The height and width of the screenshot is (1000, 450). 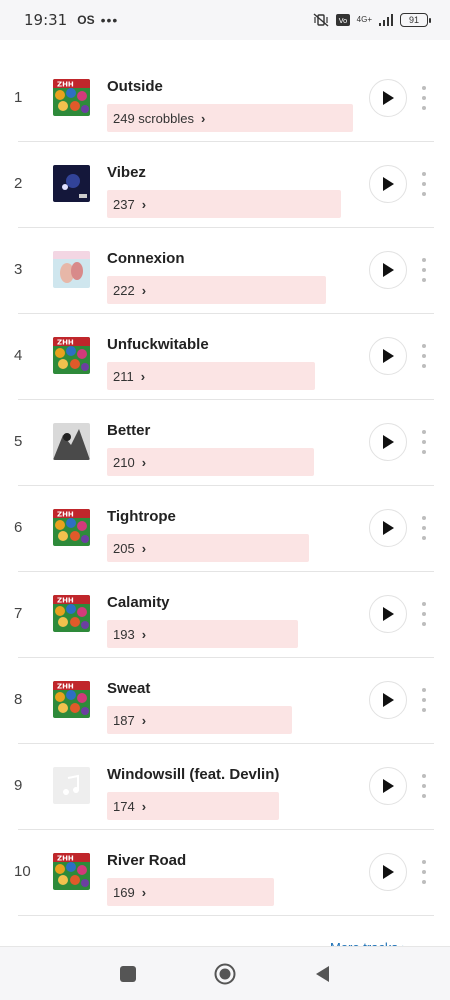 I want to click on scrobble-count-bar: 187 ›, so click(x=199, y=720).